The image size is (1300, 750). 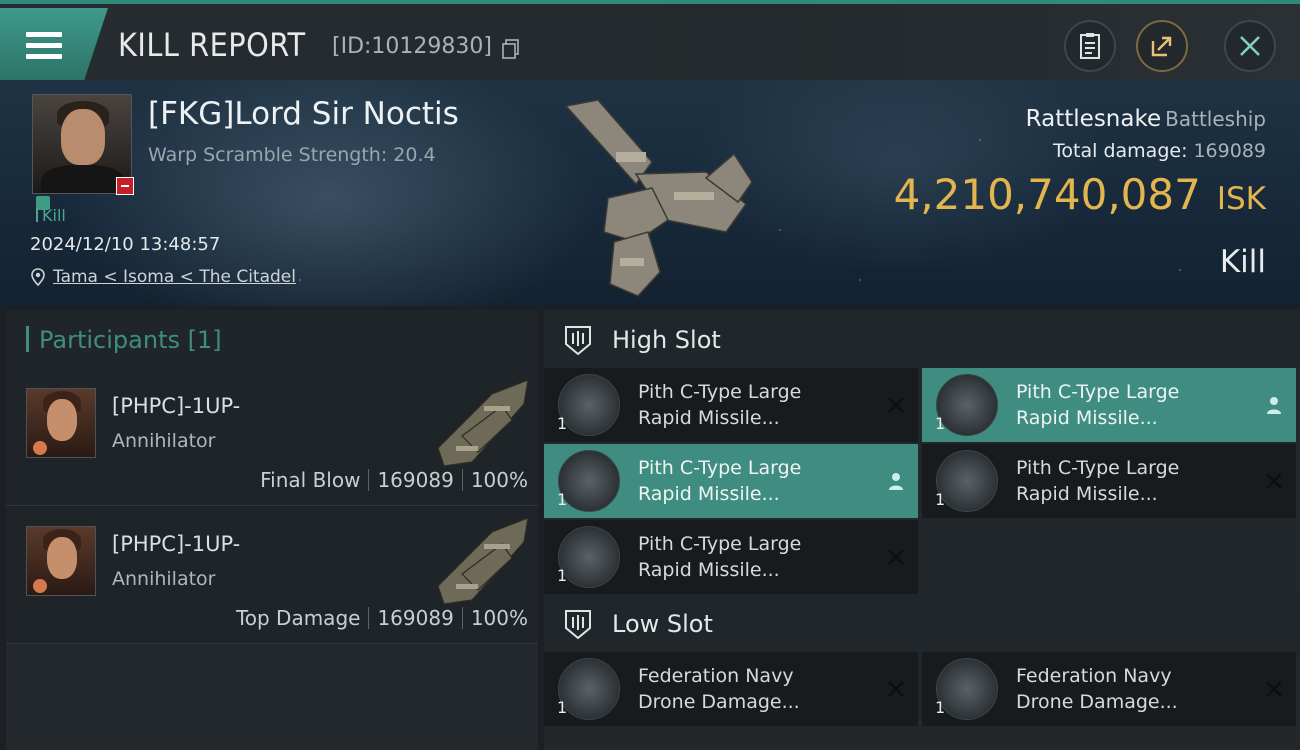 I want to click on participant-role: Final Blow, so click(x=310, y=480).